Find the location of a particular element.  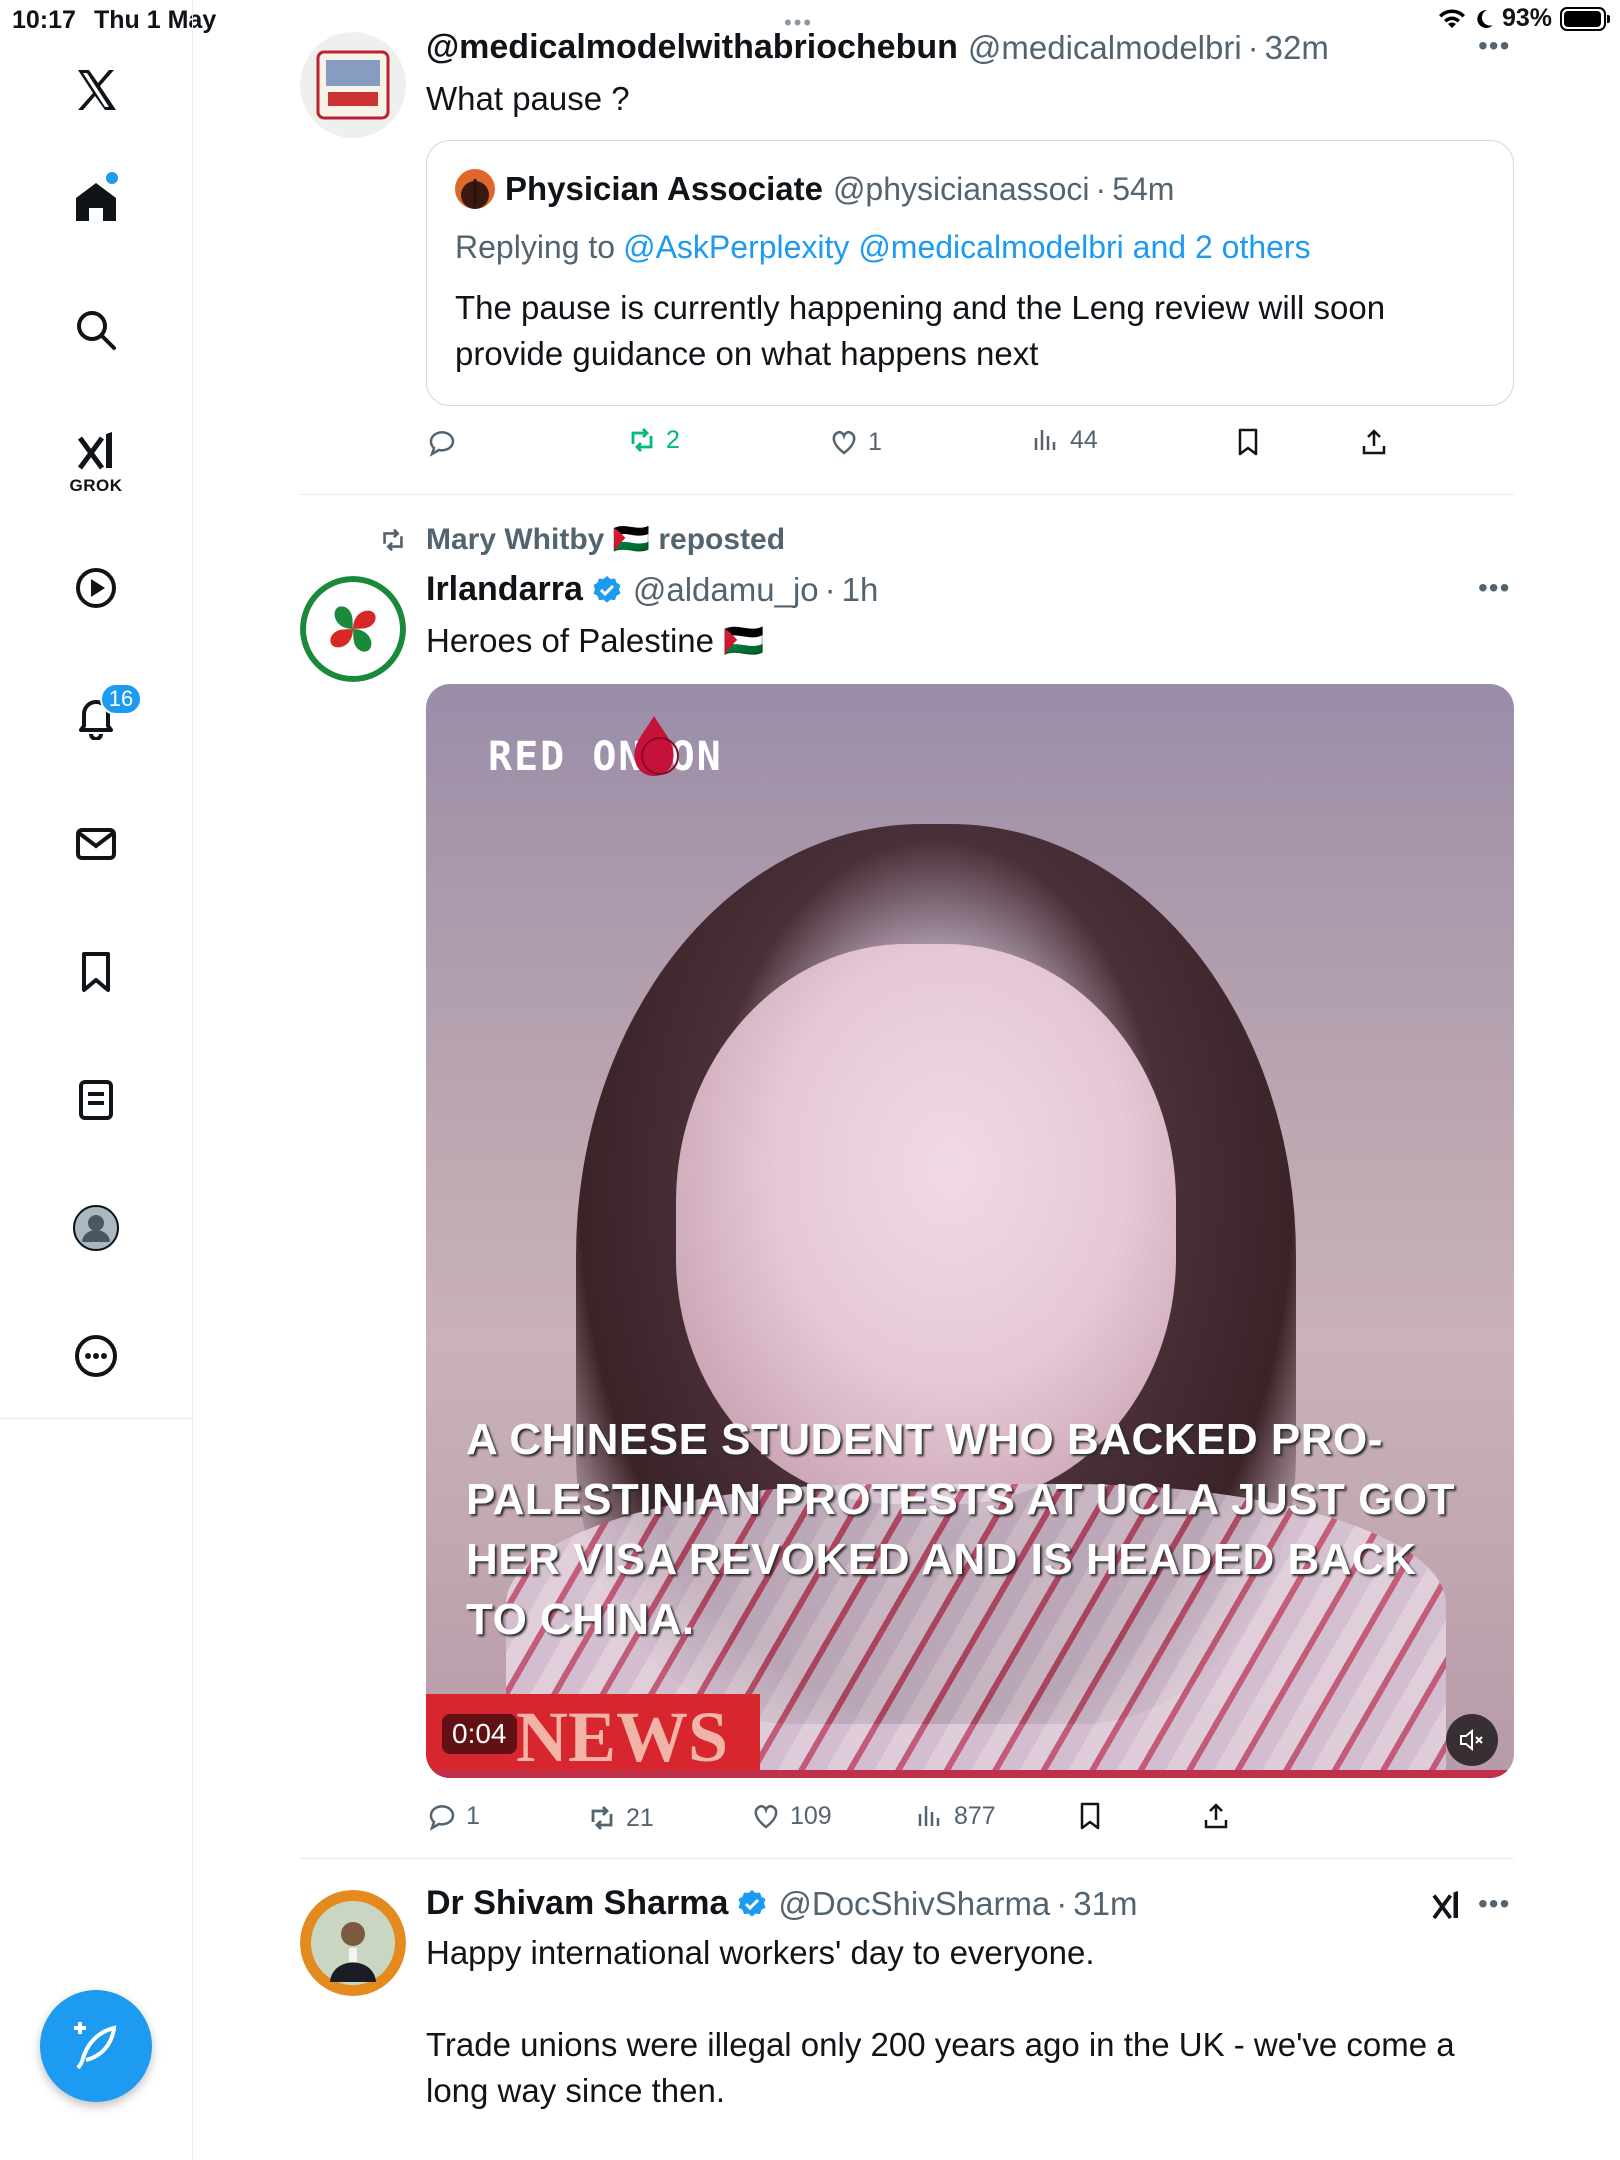

x-logo-icon is located at coordinates (96, 90).